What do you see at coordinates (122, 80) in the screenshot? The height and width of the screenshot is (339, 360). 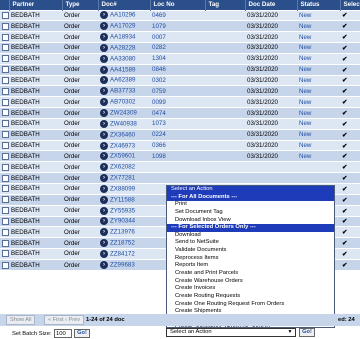 I see `doc-link: AA62389` at bounding box center [122, 80].